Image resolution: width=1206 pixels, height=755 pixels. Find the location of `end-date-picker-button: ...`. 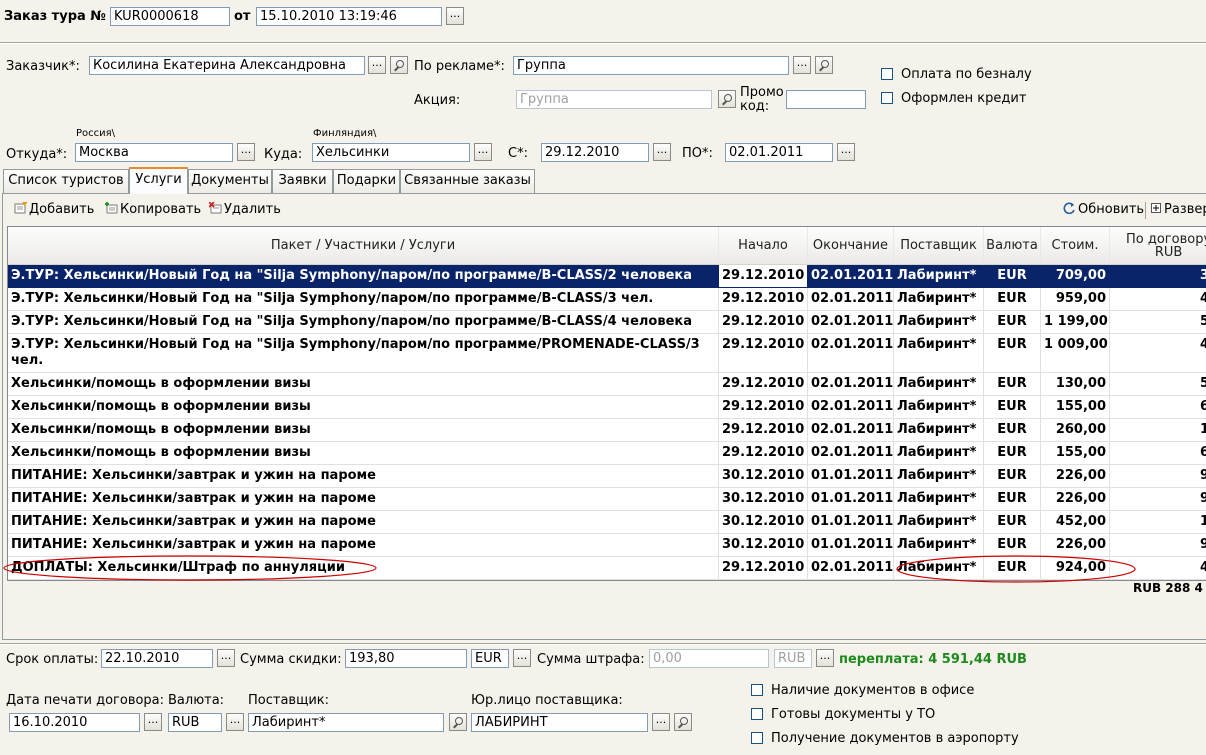

end-date-picker-button: ... is located at coordinates (846, 152).